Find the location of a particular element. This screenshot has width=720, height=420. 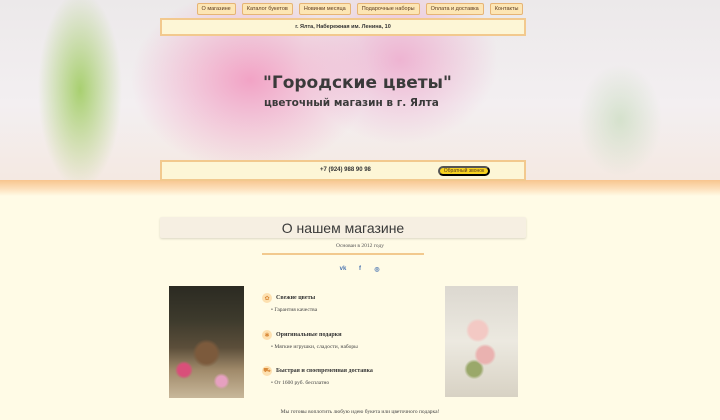

phone-bar: +7 (924) 988 90 98 Обратный звонок is located at coordinates (343, 170).